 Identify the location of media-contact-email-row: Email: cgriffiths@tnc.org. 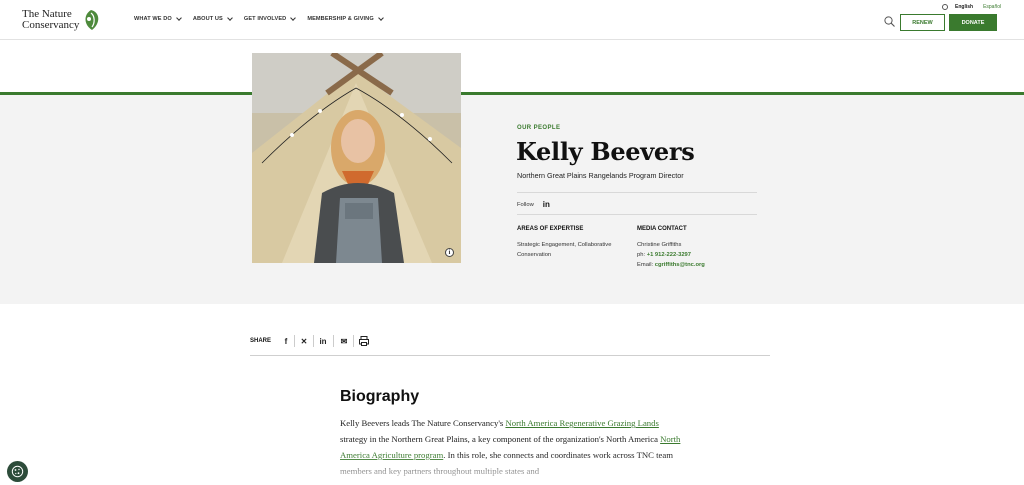
(671, 265).